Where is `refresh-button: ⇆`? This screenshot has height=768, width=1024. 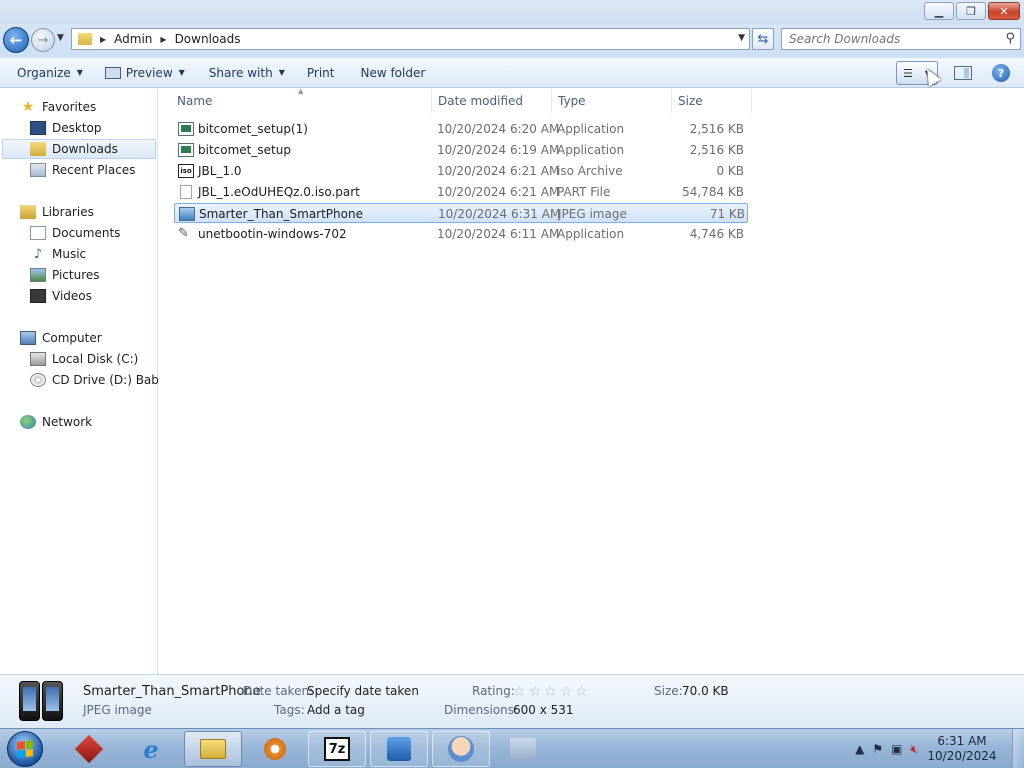
refresh-button: ⇆ is located at coordinates (763, 39).